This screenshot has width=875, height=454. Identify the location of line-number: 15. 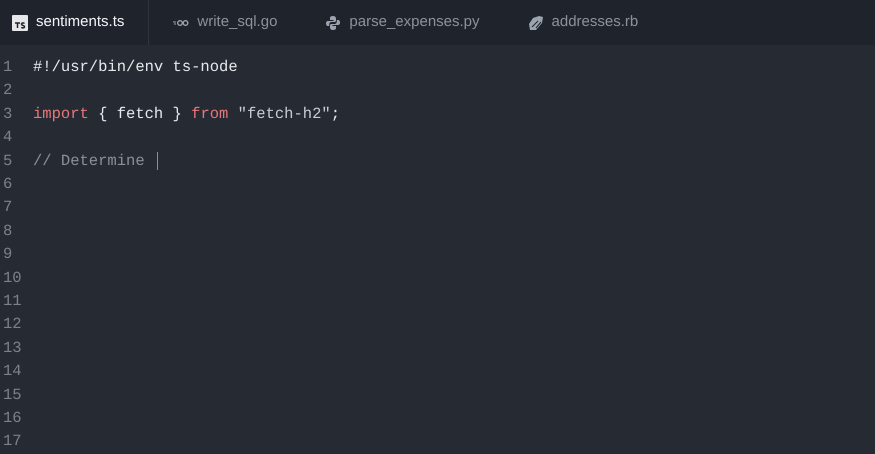
(12, 395).